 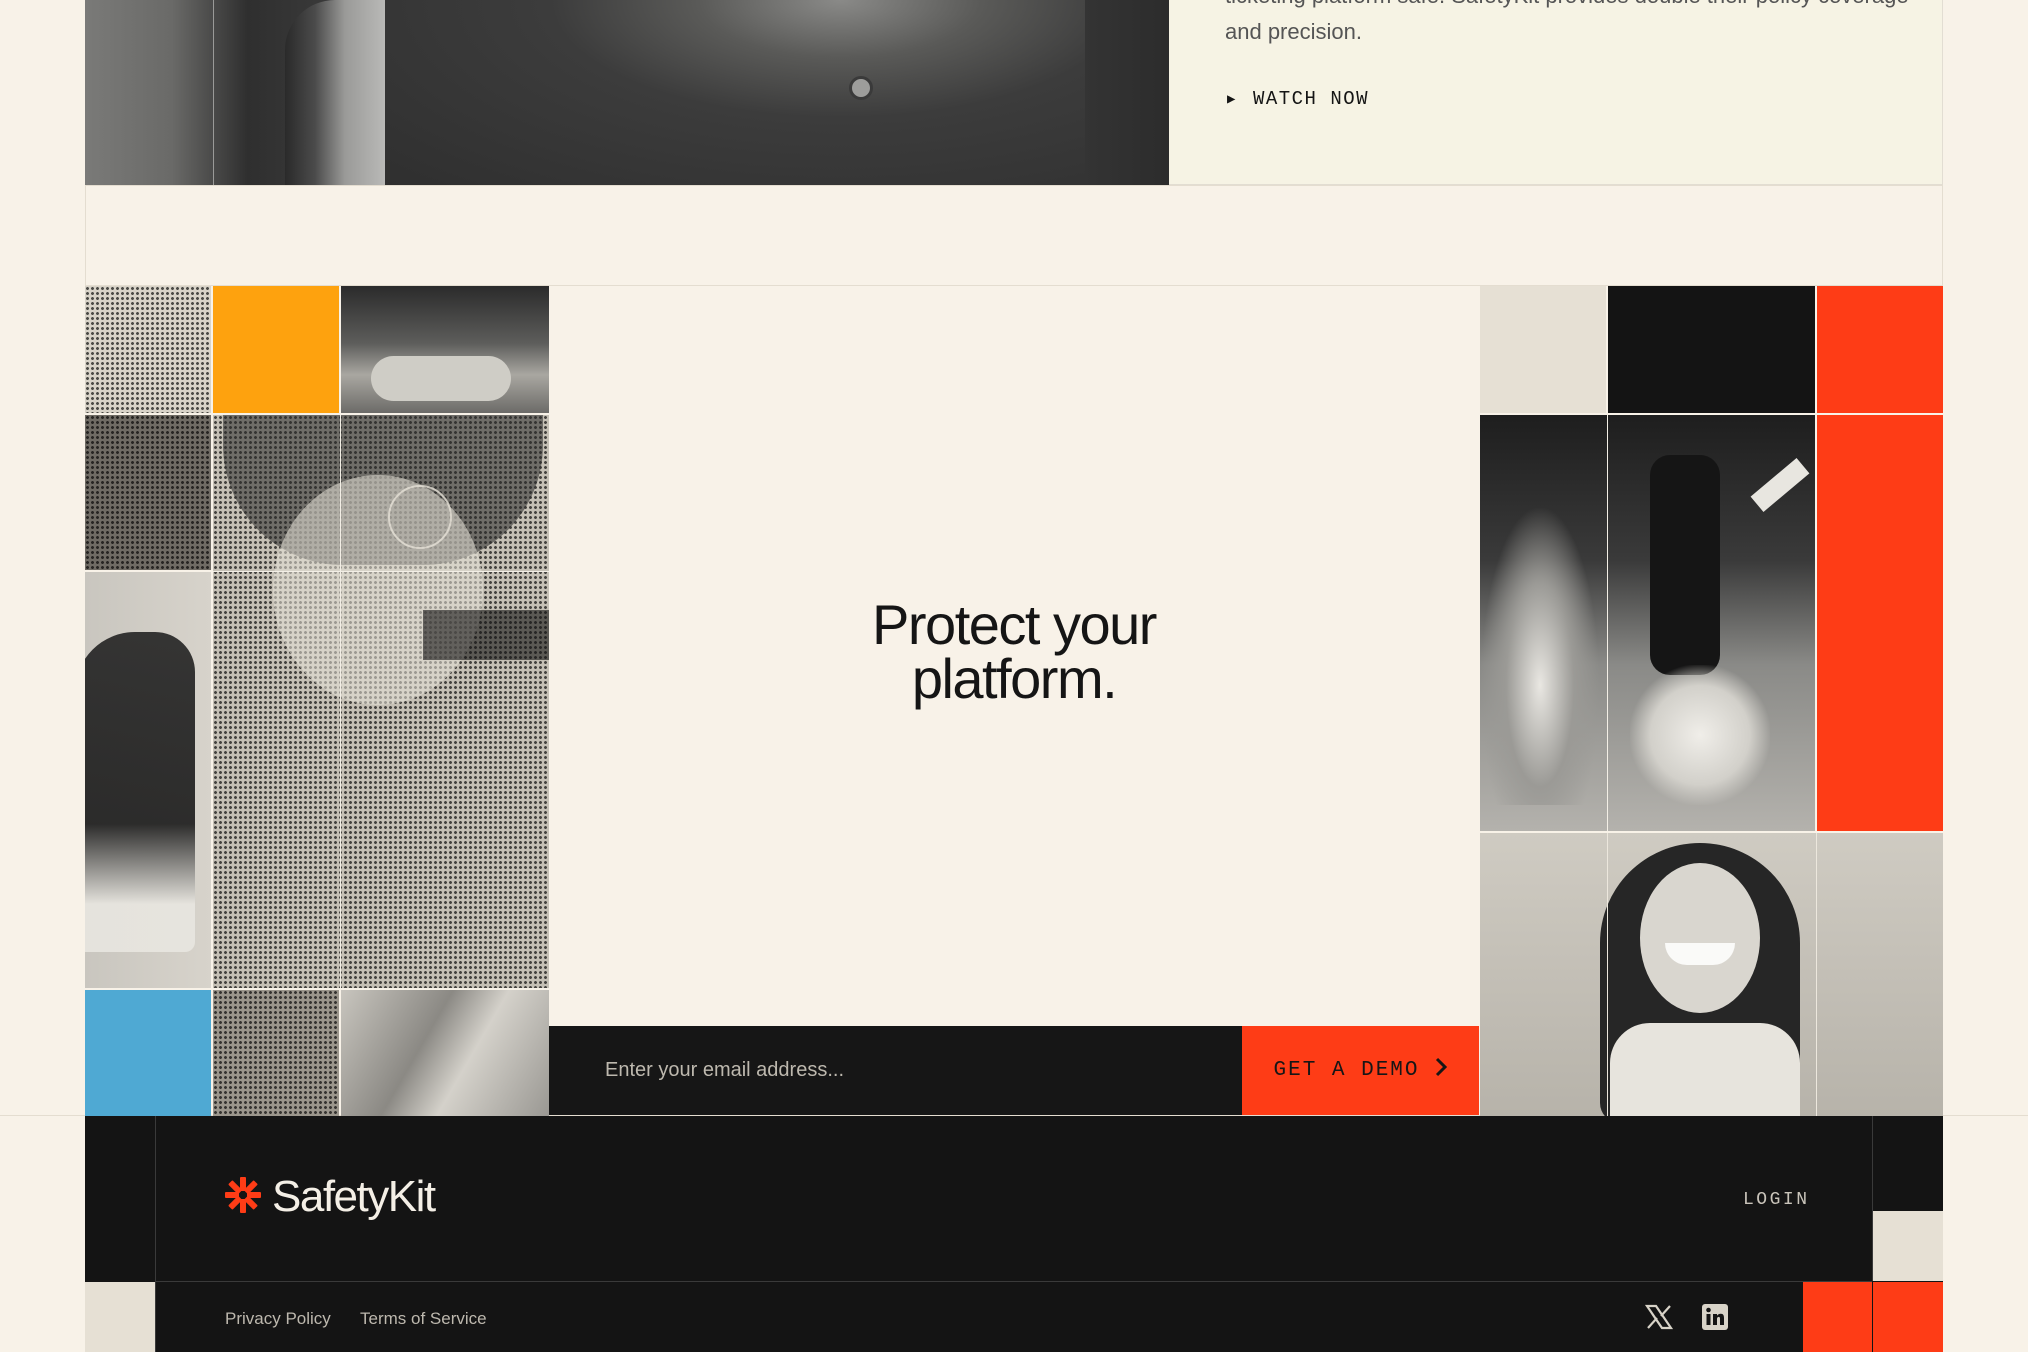 I want to click on woman-portrait-tile, so click(x=1711, y=974).